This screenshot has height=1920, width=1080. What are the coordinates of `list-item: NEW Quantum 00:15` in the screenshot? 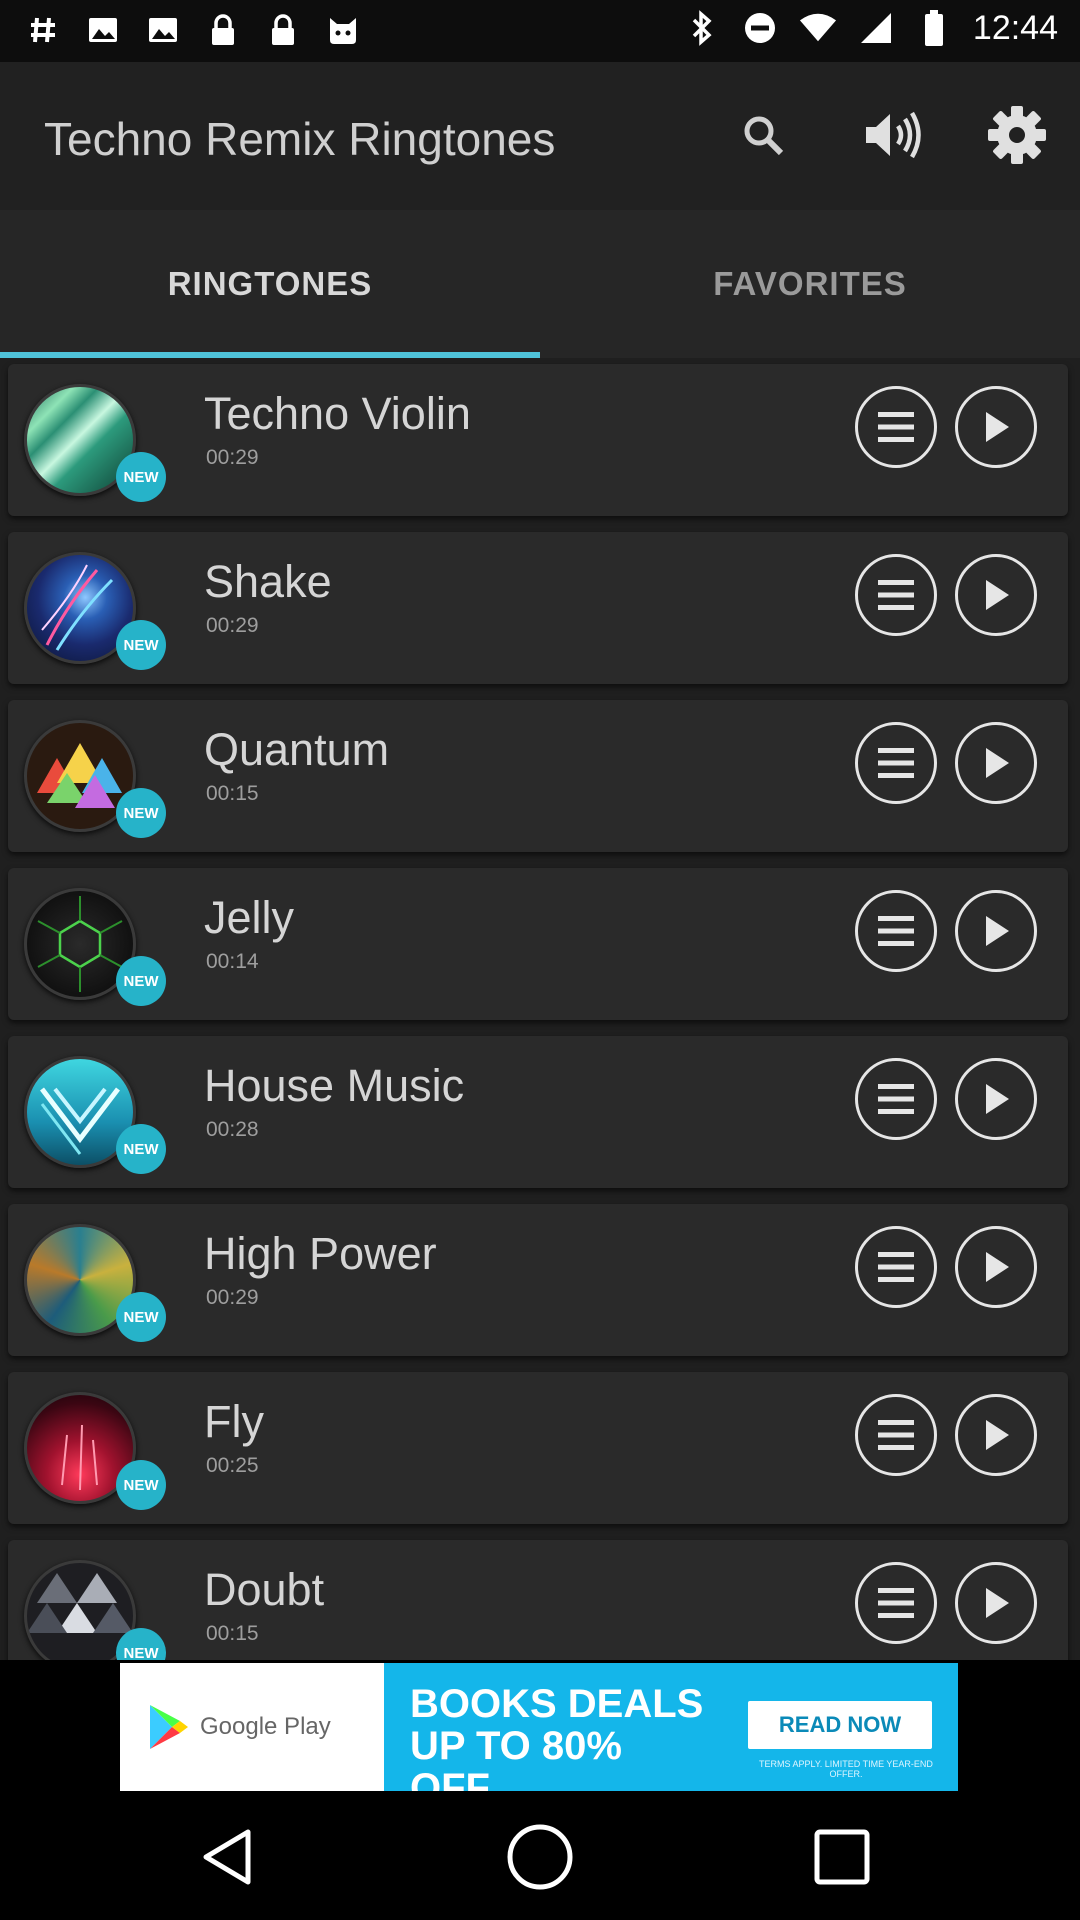 It's located at (538, 776).